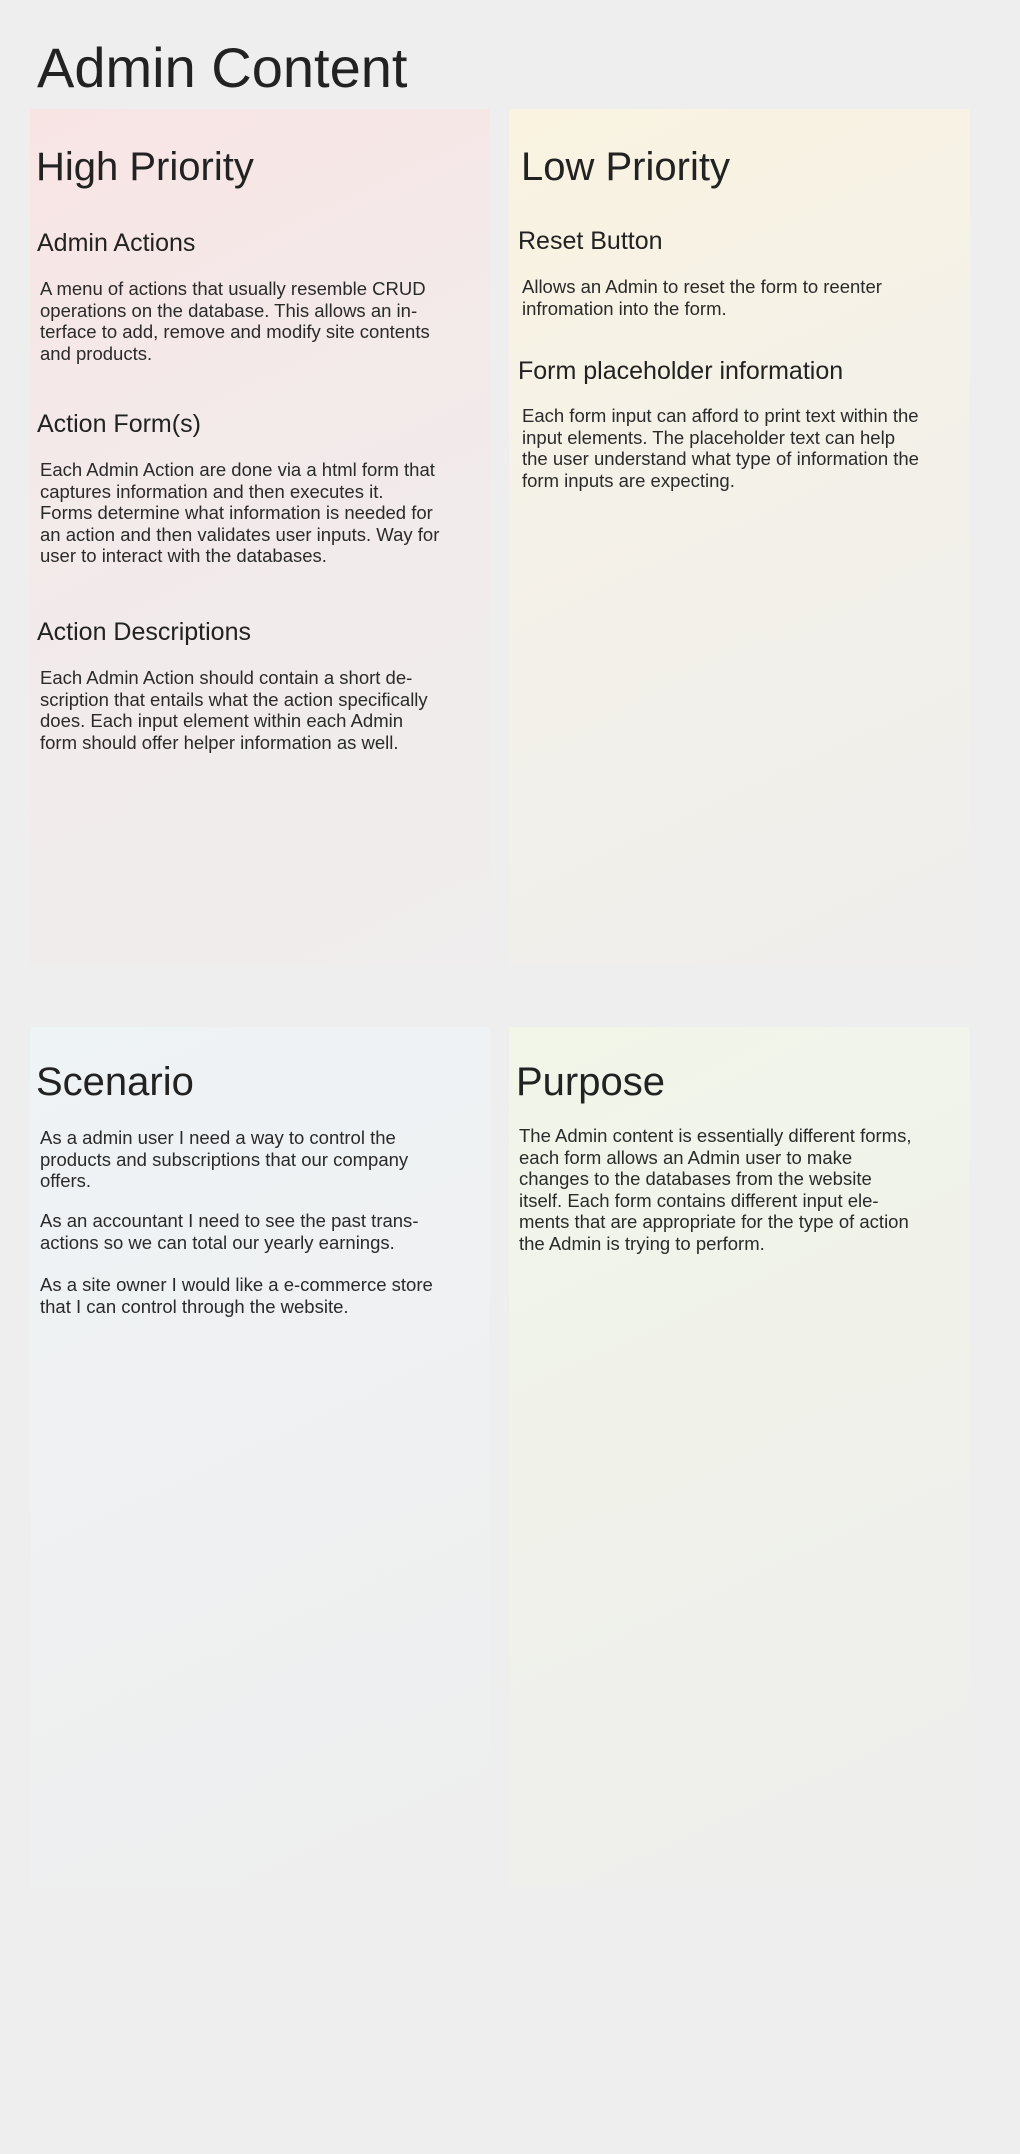 Image resolution: width=1020 pixels, height=2154 pixels. Describe the element at coordinates (590, 241) in the screenshot. I see `reset-button-heading: Reset Button` at that location.